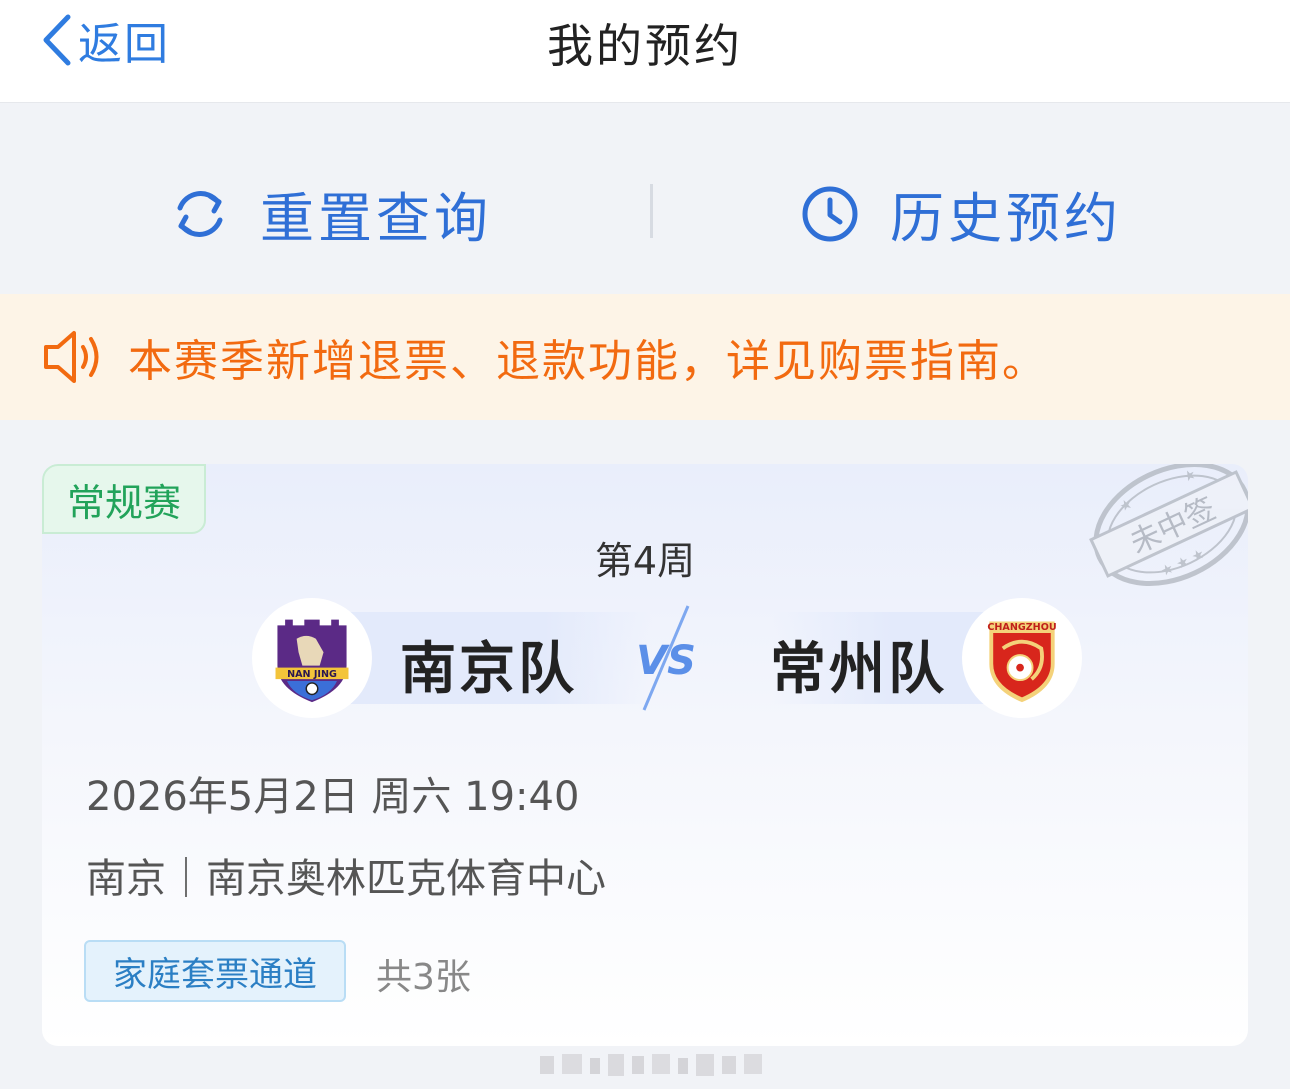  Describe the element at coordinates (645, 46) in the screenshot. I see `page-title: 我的预约` at that location.